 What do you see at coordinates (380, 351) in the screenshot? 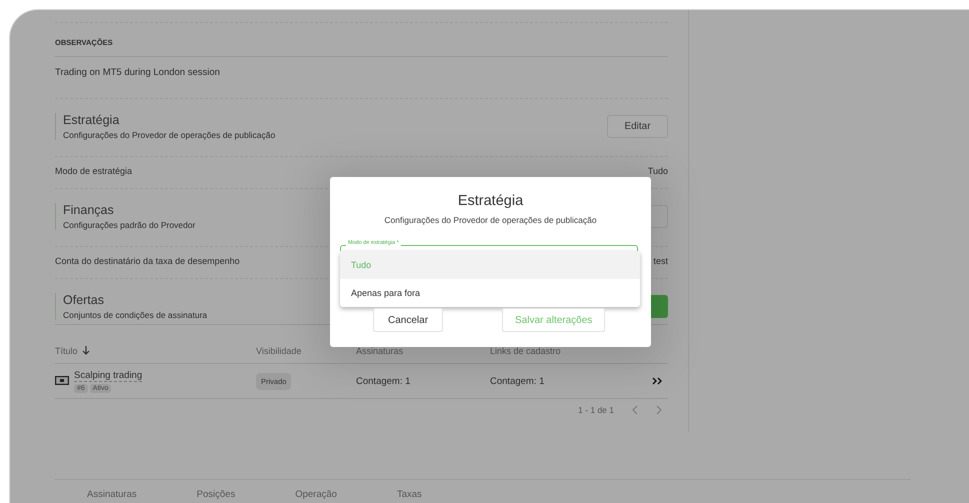
I see `column-header: Assinaturas` at bounding box center [380, 351].